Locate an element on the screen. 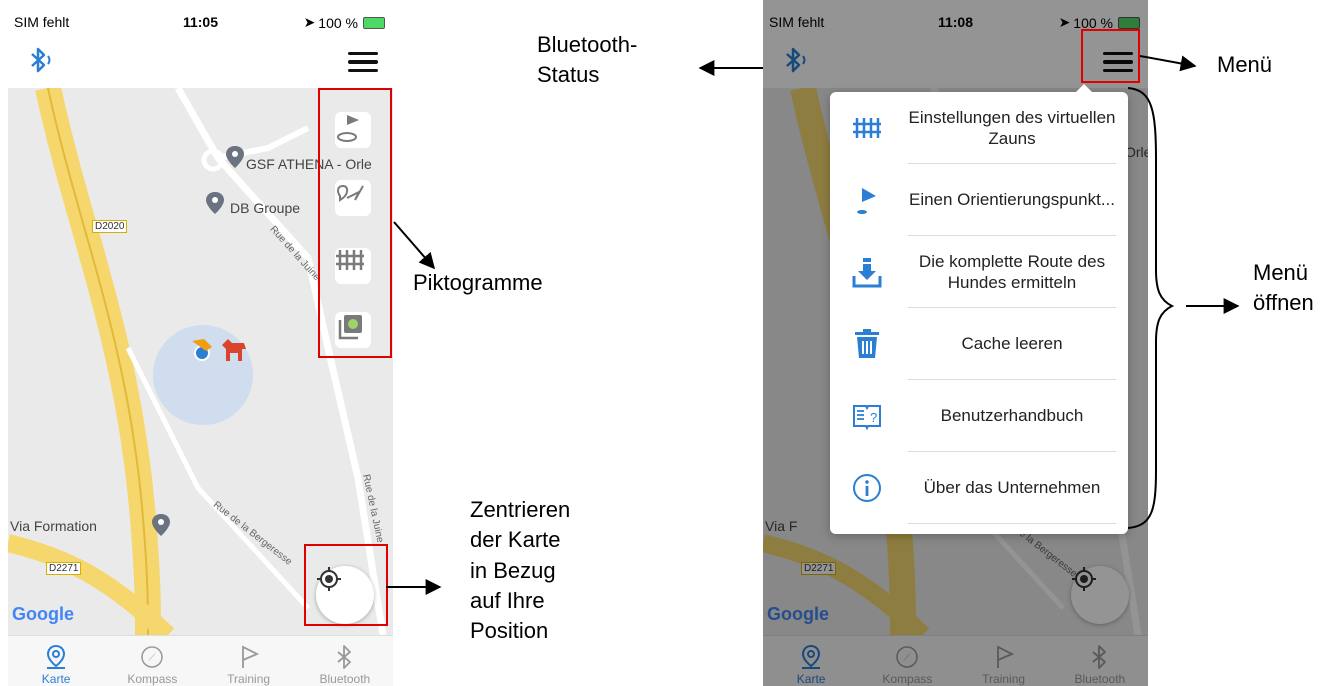 This screenshot has height=686, width=1341. arrow-menu is located at coordinates (1168, 63).